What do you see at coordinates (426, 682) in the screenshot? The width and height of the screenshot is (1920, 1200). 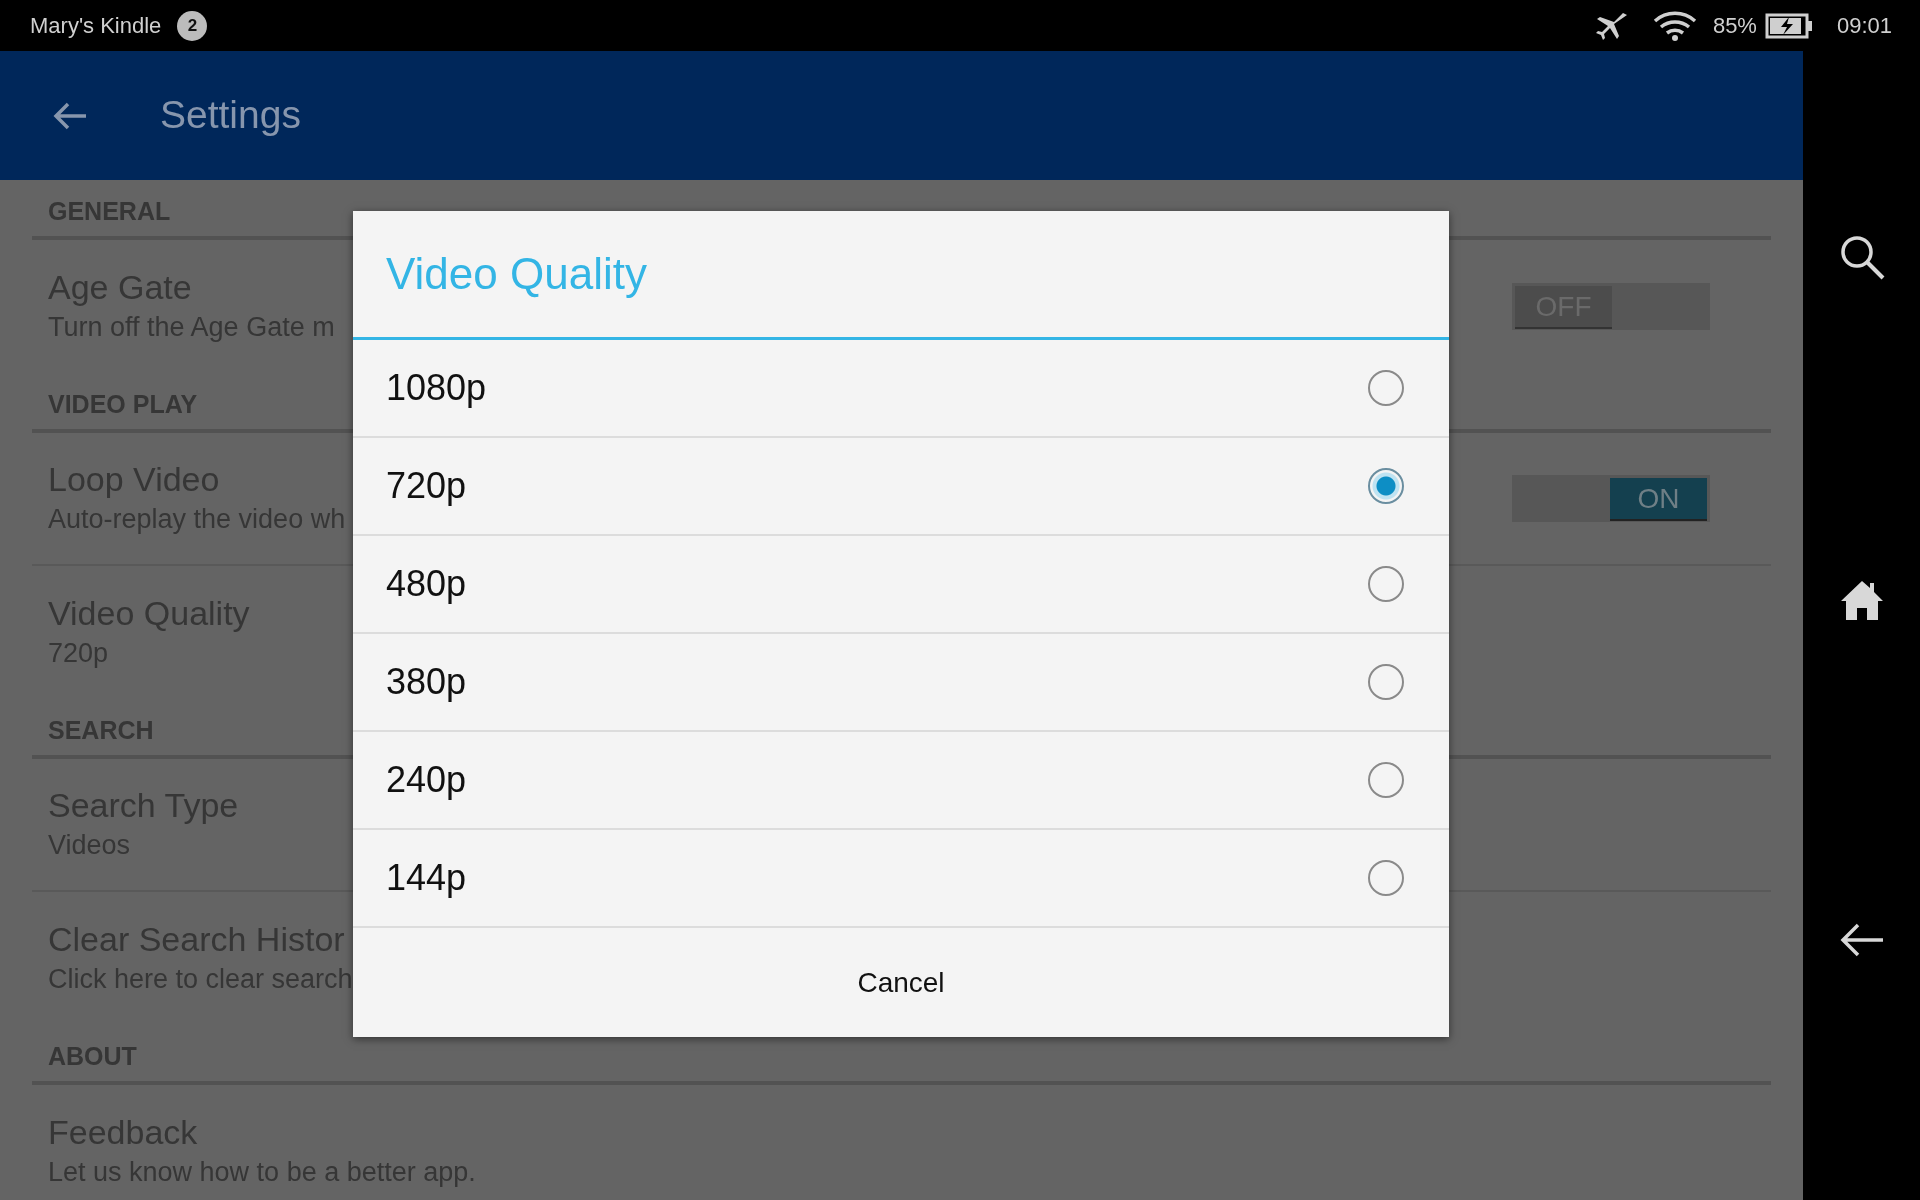 I see `option-label: 380p` at bounding box center [426, 682].